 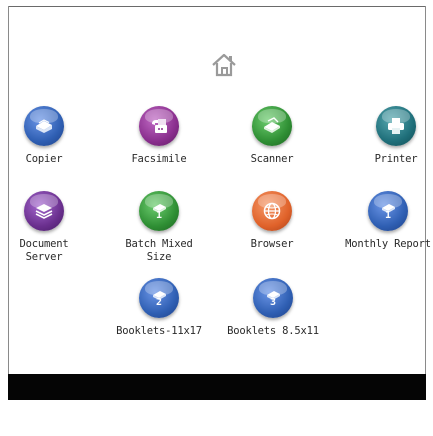 I want to click on app-batch-mixed-size-circle: 1, so click(x=159, y=211).